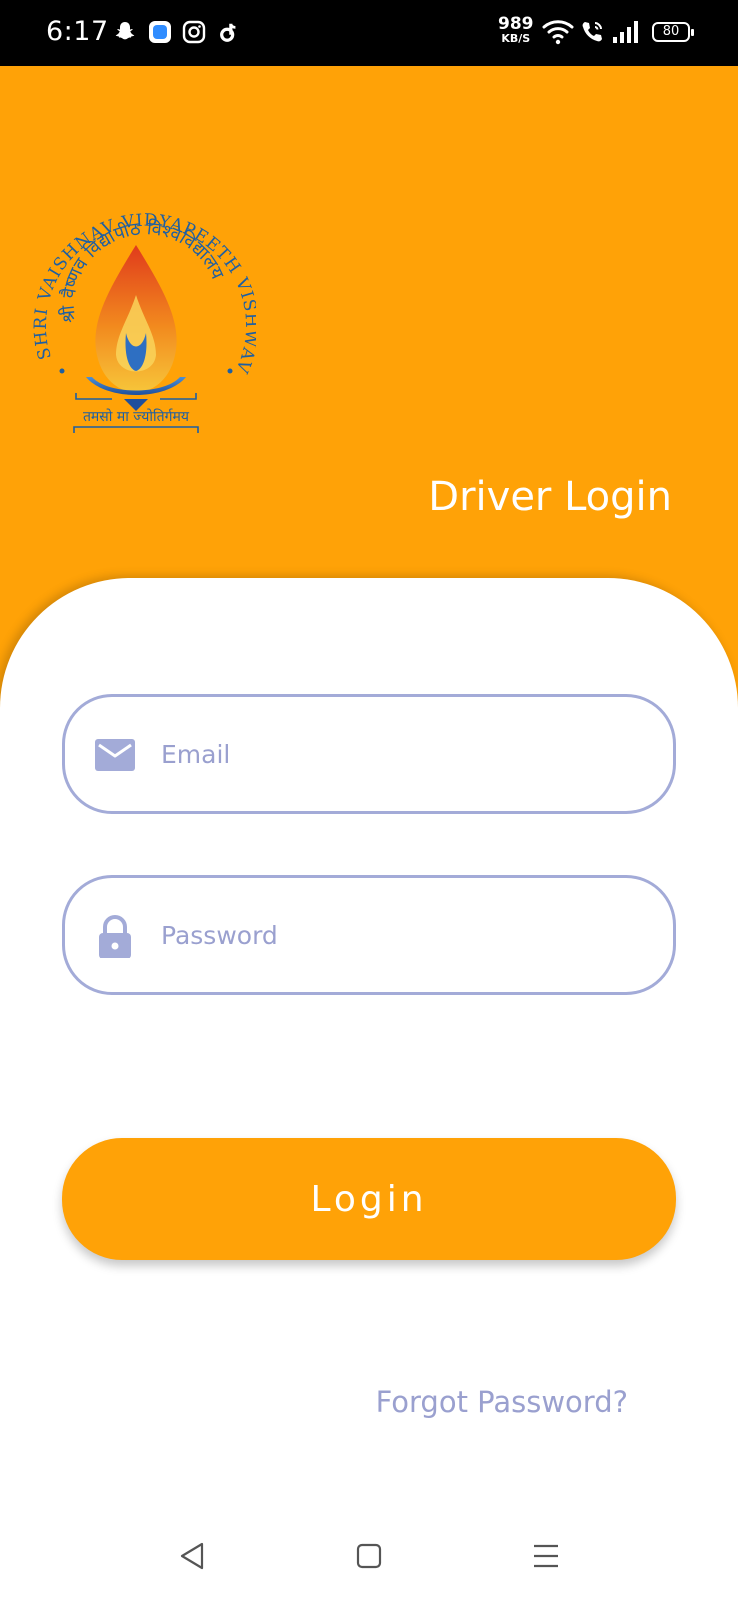 The height and width of the screenshot is (1600, 738). What do you see at coordinates (228, 32) in the screenshot?
I see `tiktok-icon` at bounding box center [228, 32].